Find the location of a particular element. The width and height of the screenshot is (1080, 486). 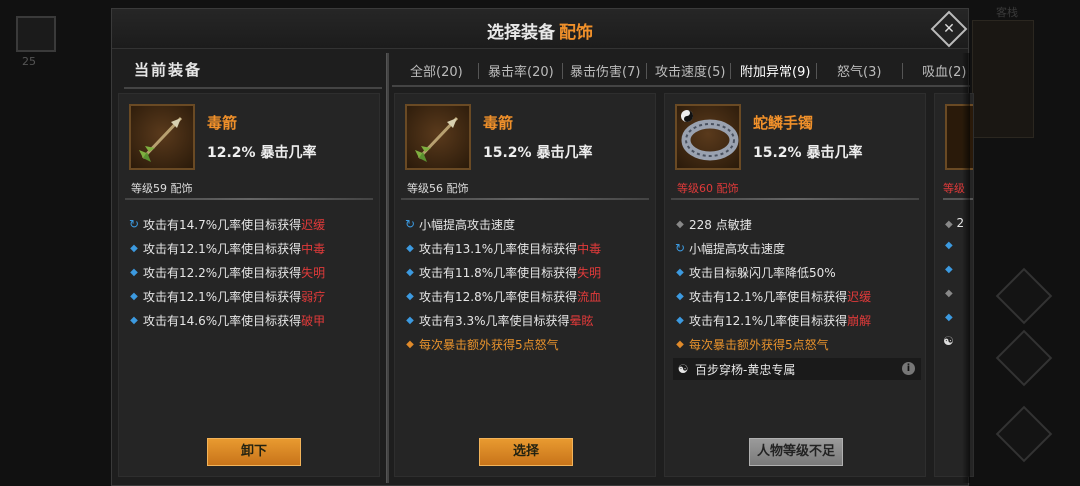

set-bonus-row: ☯ 百步穿杨-黄忠专属 i is located at coordinates (797, 369).